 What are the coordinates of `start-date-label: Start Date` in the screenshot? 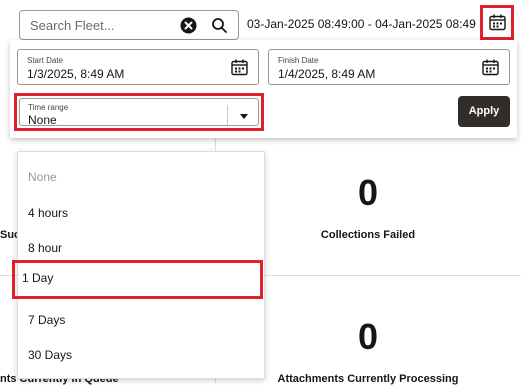 It's located at (45, 60).